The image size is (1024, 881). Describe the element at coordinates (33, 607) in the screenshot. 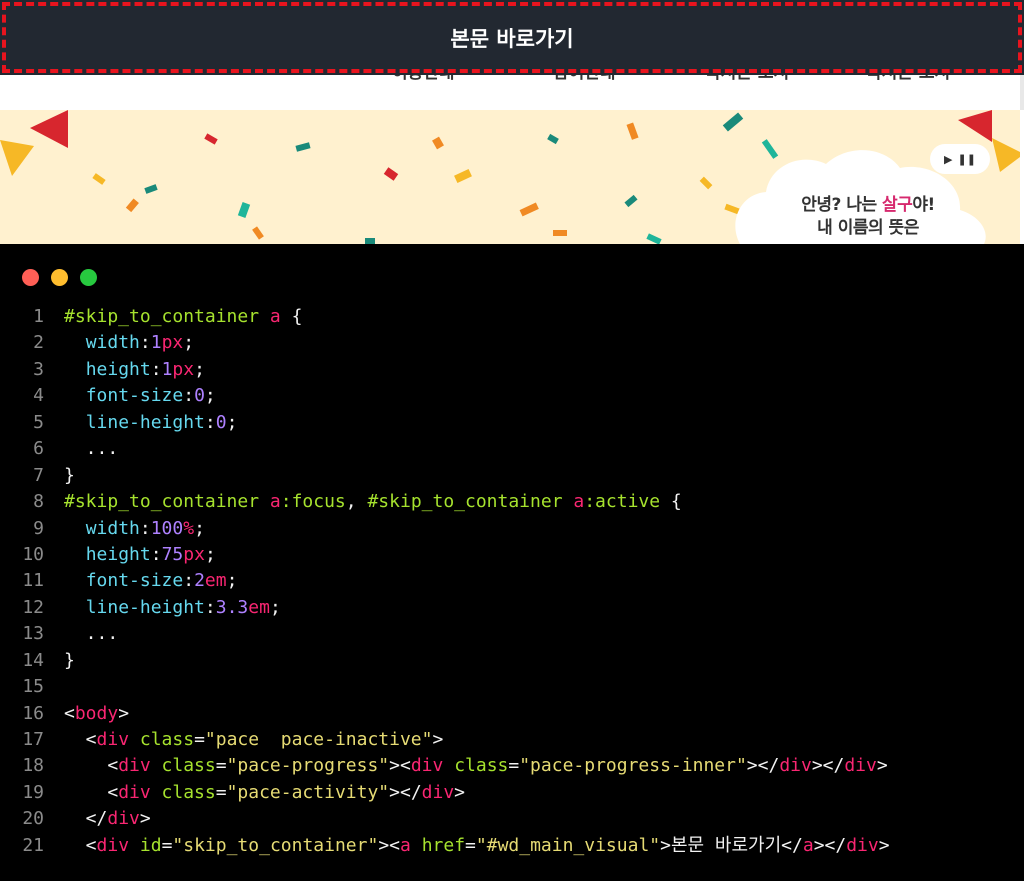

I see `line-number: 12` at that location.